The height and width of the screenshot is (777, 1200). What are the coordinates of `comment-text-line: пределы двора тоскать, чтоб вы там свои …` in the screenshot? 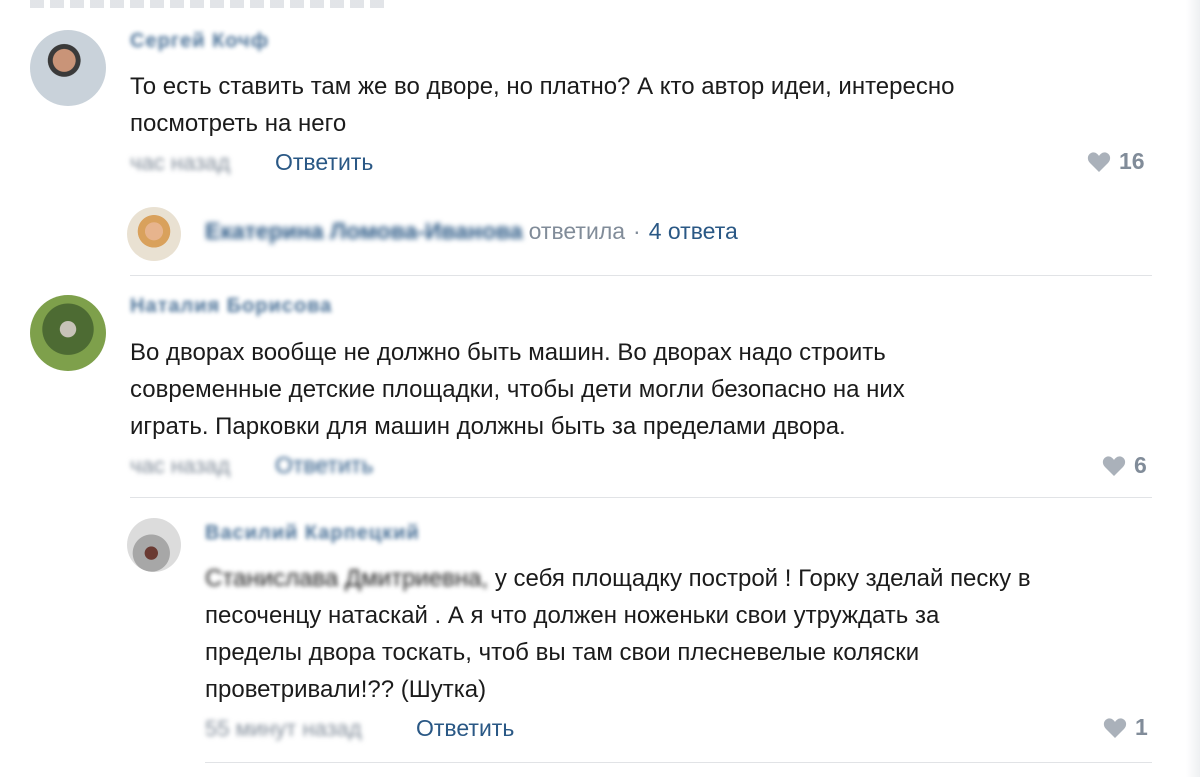 It's located at (562, 652).